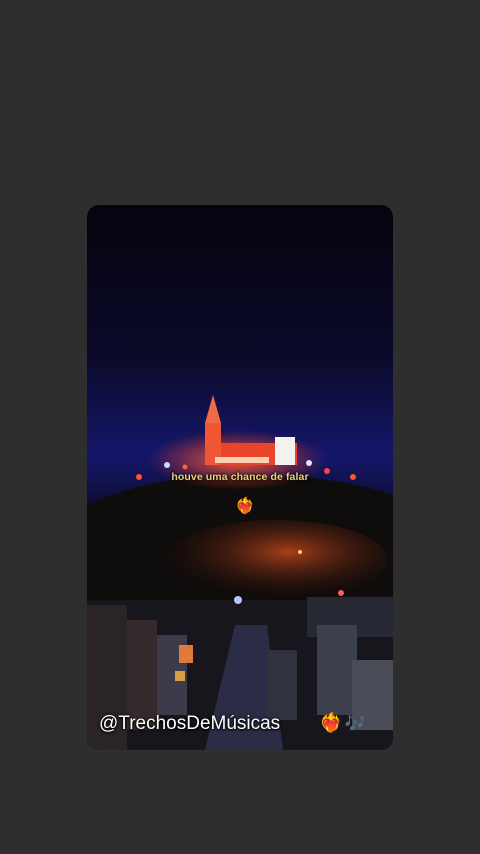 Image resolution: width=480 pixels, height=854 pixels. I want to click on watermark-icons: ❤️‍🔥 🎶, so click(342, 723).